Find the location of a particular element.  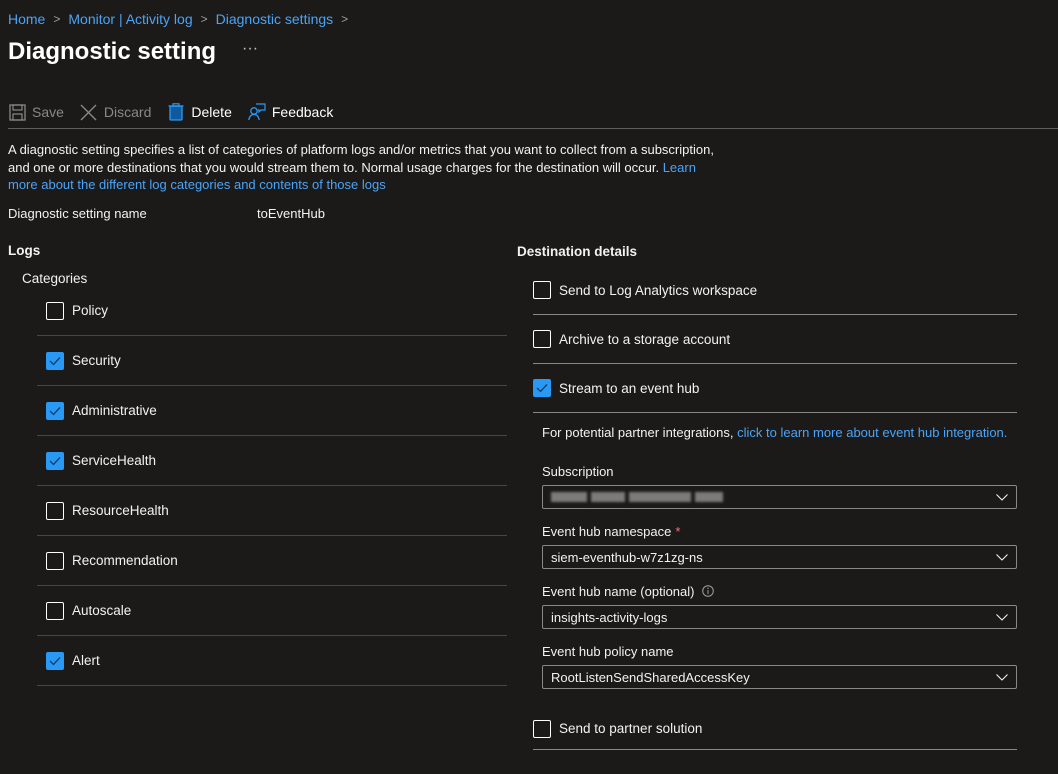

breadcrumb-home: Home is located at coordinates (26, 19).